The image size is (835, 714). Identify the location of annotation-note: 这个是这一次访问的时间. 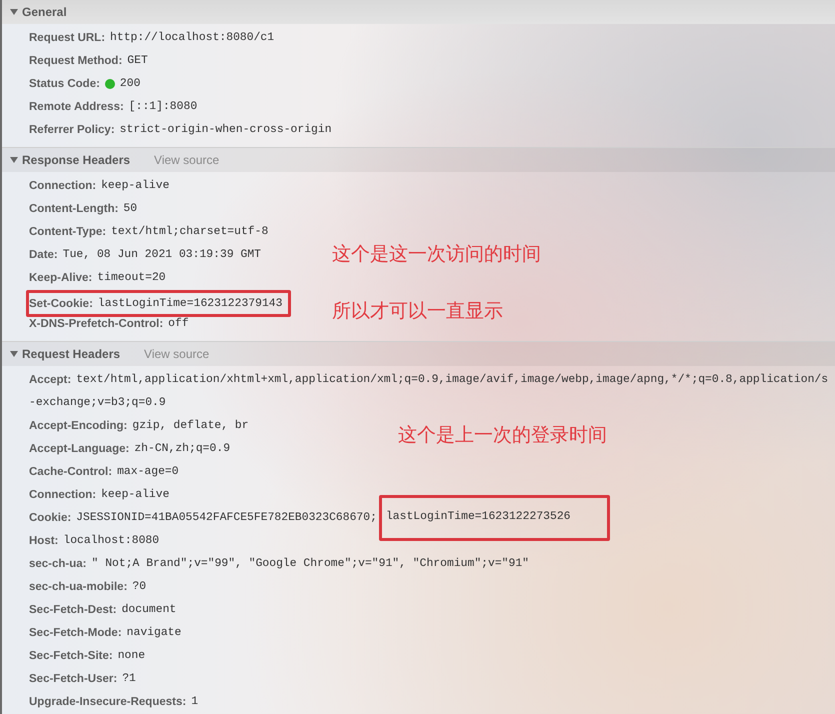
(436, 254).